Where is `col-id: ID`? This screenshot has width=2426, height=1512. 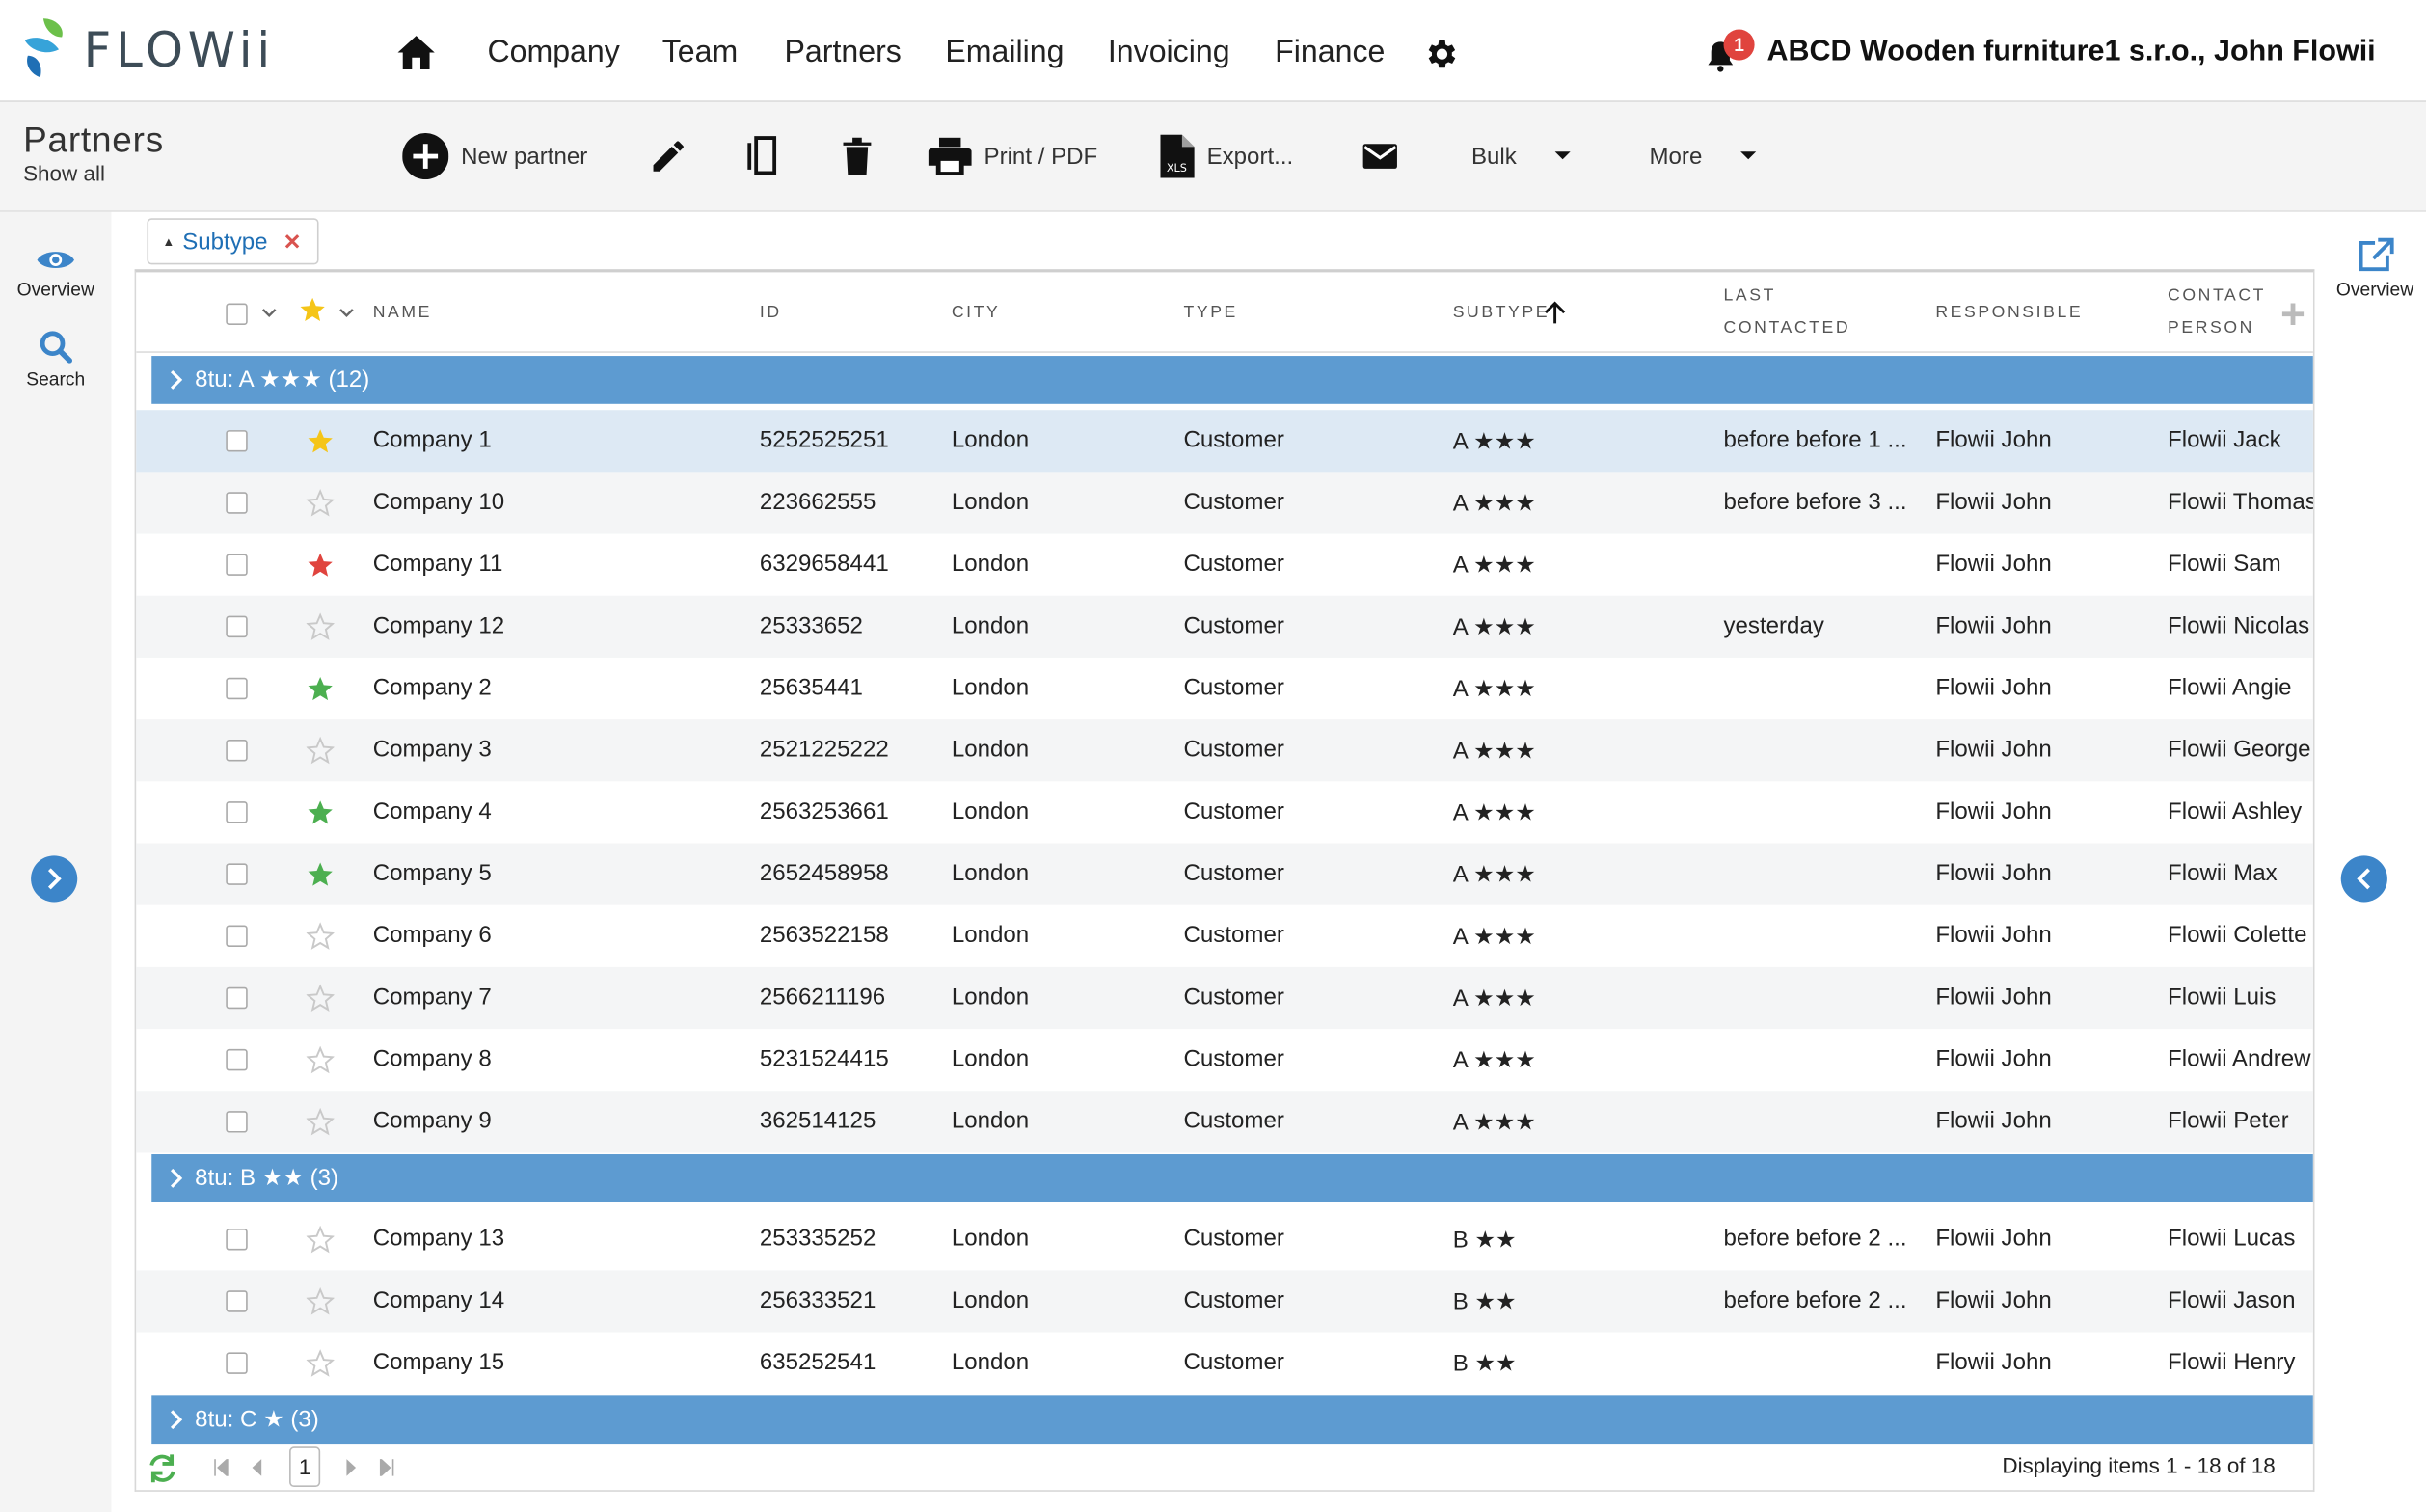
col-id: ID is located at coordinates (771, 313).